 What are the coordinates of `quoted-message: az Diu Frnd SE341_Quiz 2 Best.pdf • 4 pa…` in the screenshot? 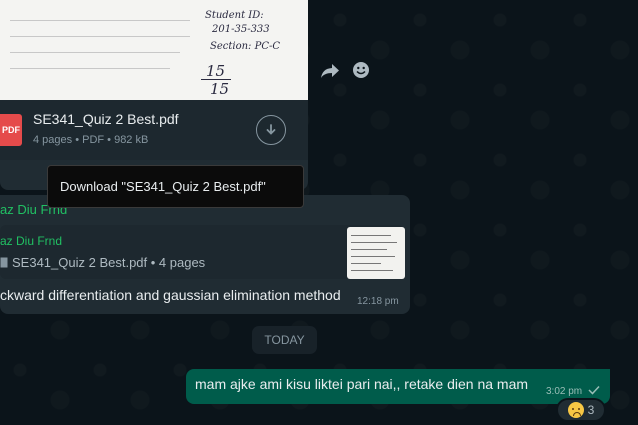 It's located at (202, 252).